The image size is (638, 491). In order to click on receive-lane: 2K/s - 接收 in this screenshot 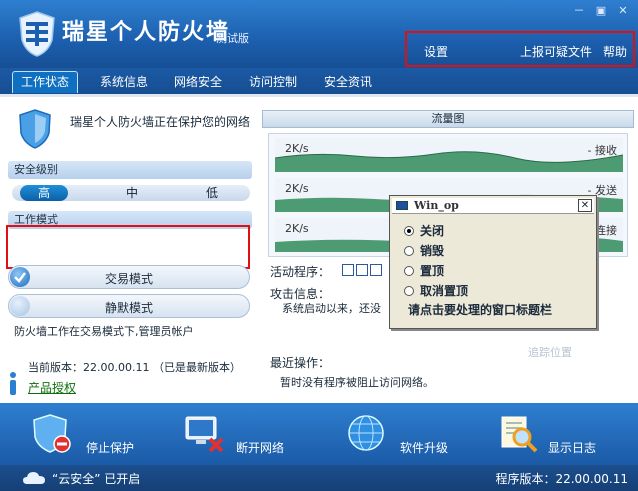, I will do `click(449, 155)`.